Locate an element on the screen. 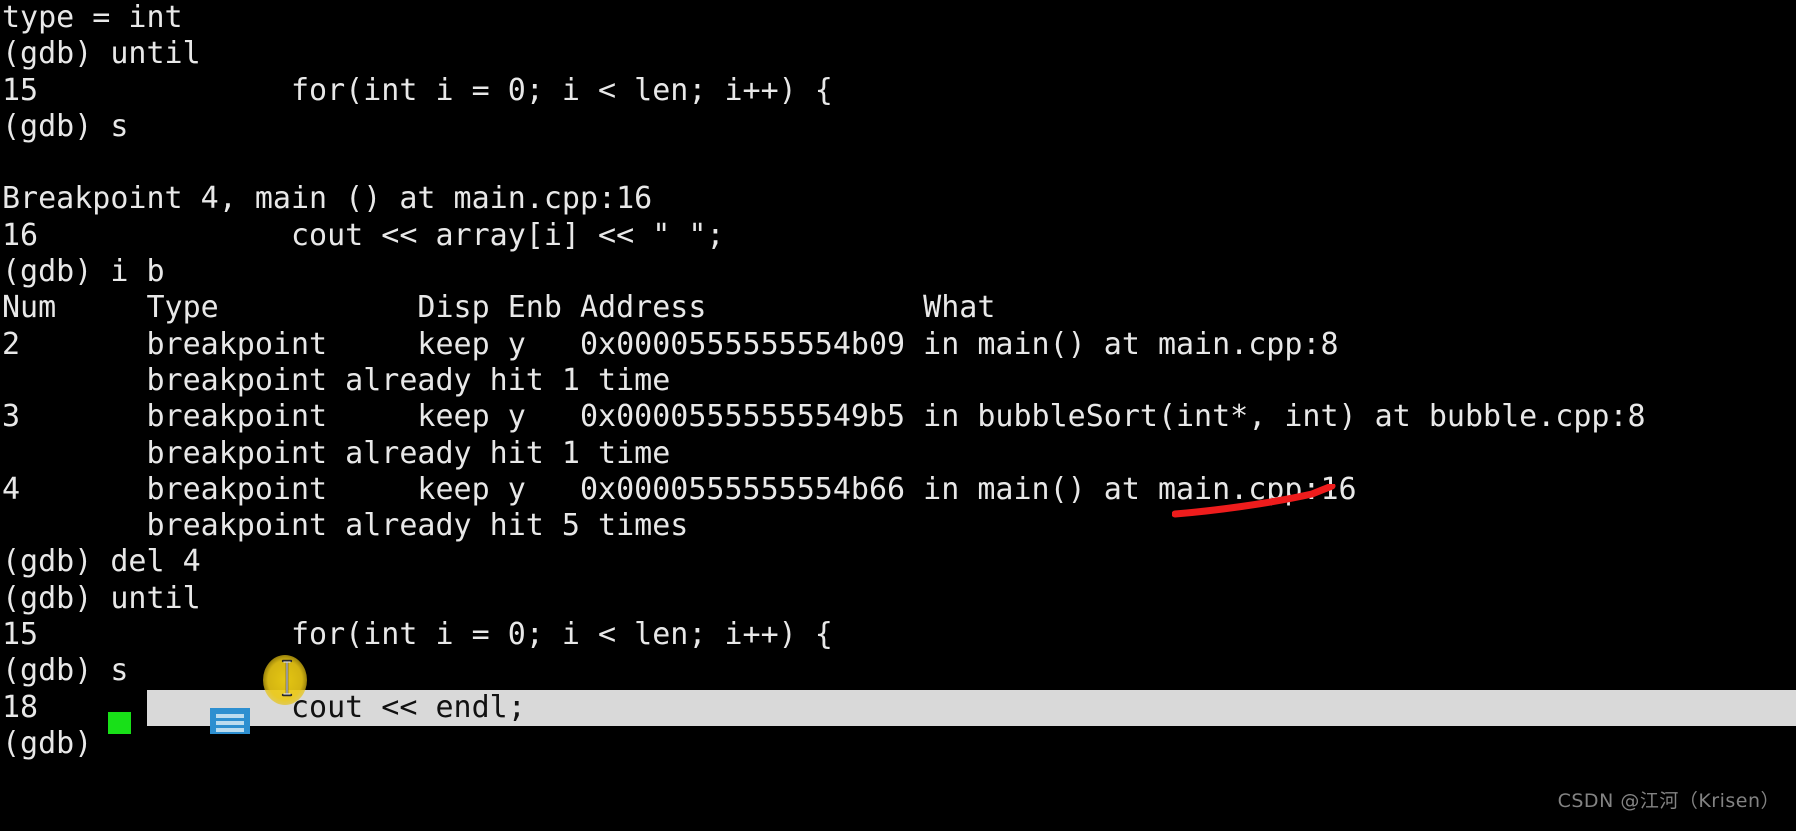 This screenshot has width=1796, height=831. terminal-line-type-int: type = int is located at coordinates (92, 17).